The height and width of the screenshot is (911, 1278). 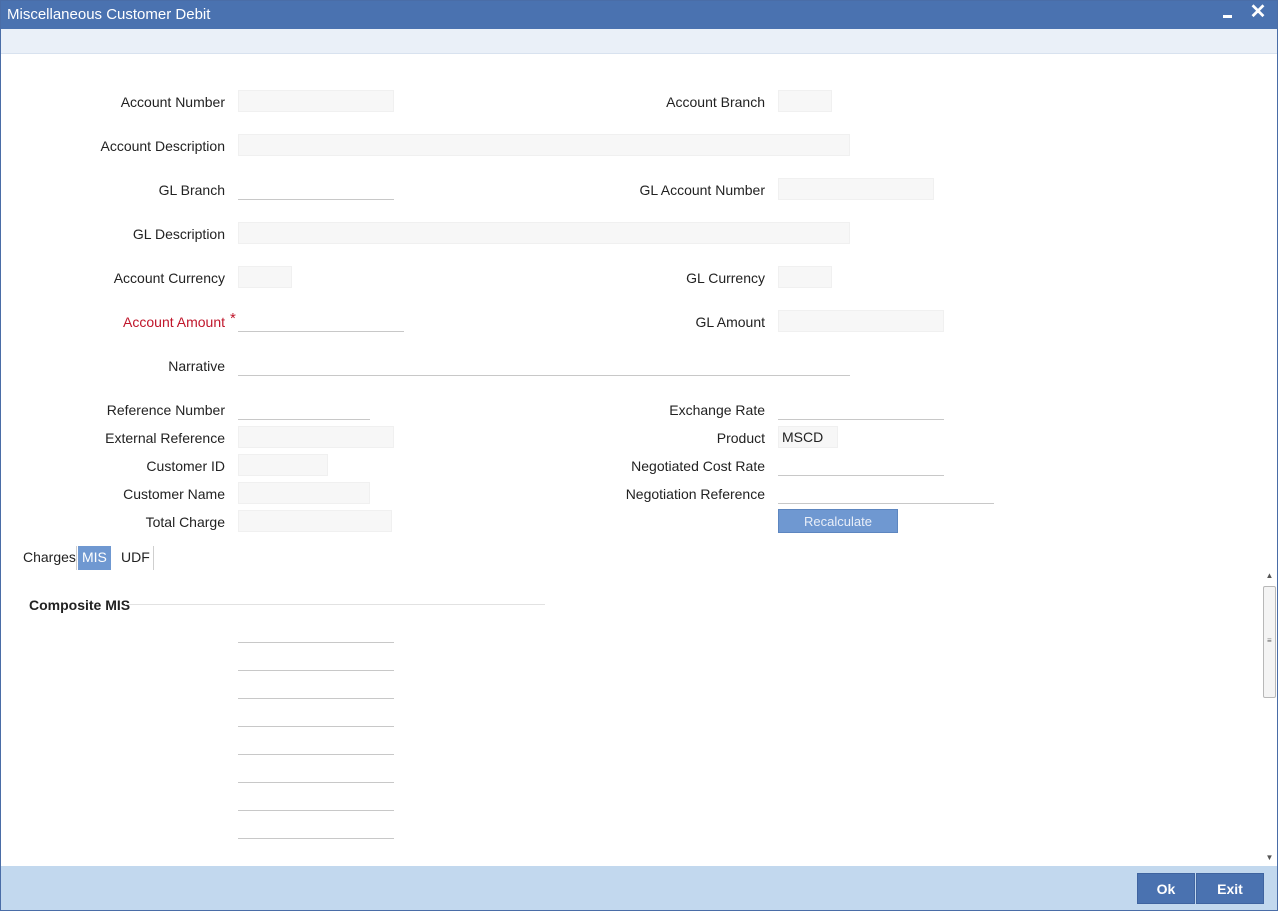 What do you see at coordinates (1269, 717) in the screenshot?
I see `vertical-scrollbar: ▲ ≡ ▼` at bounding box center [1269, 717].